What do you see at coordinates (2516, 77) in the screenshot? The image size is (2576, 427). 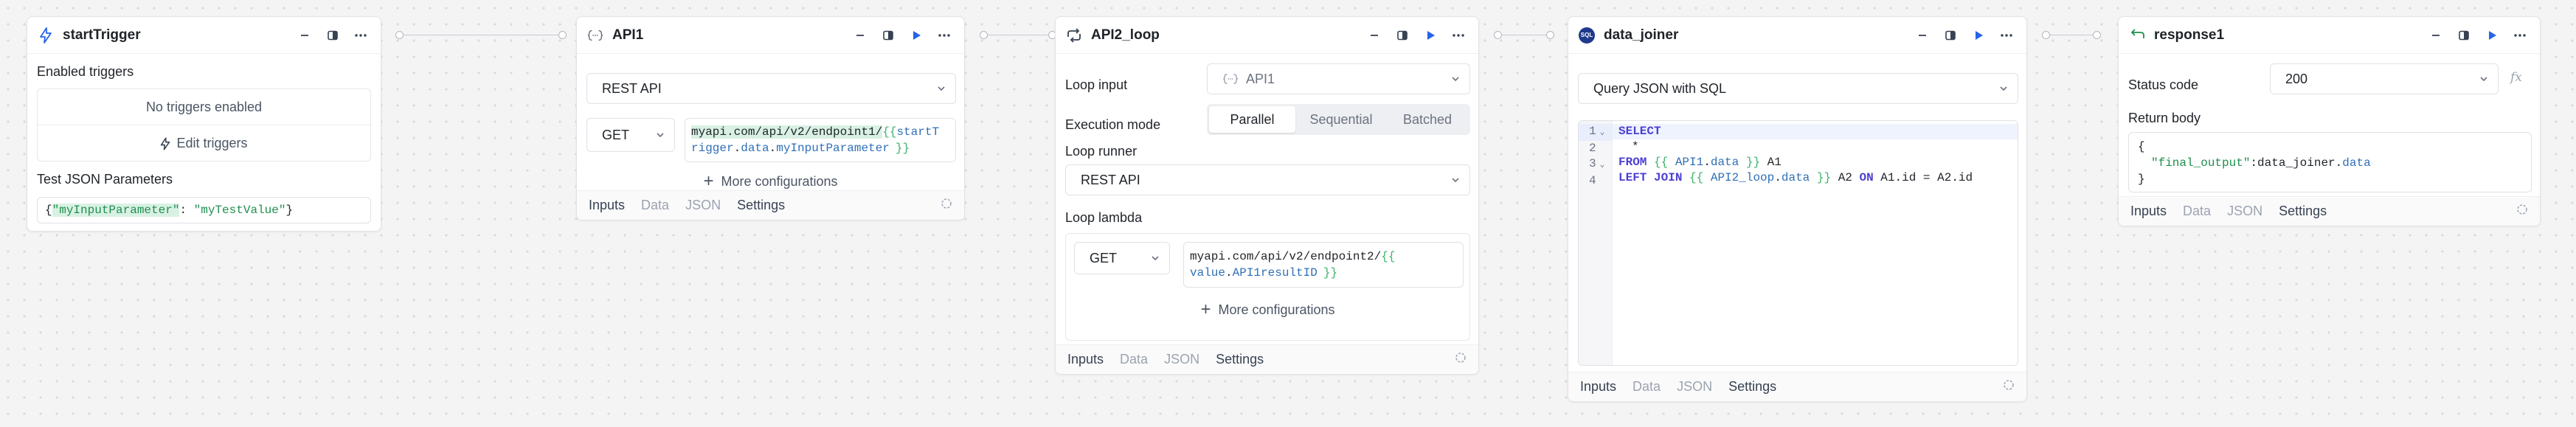 I see `fx-icon: fx` at bounding box center [2516, 77].